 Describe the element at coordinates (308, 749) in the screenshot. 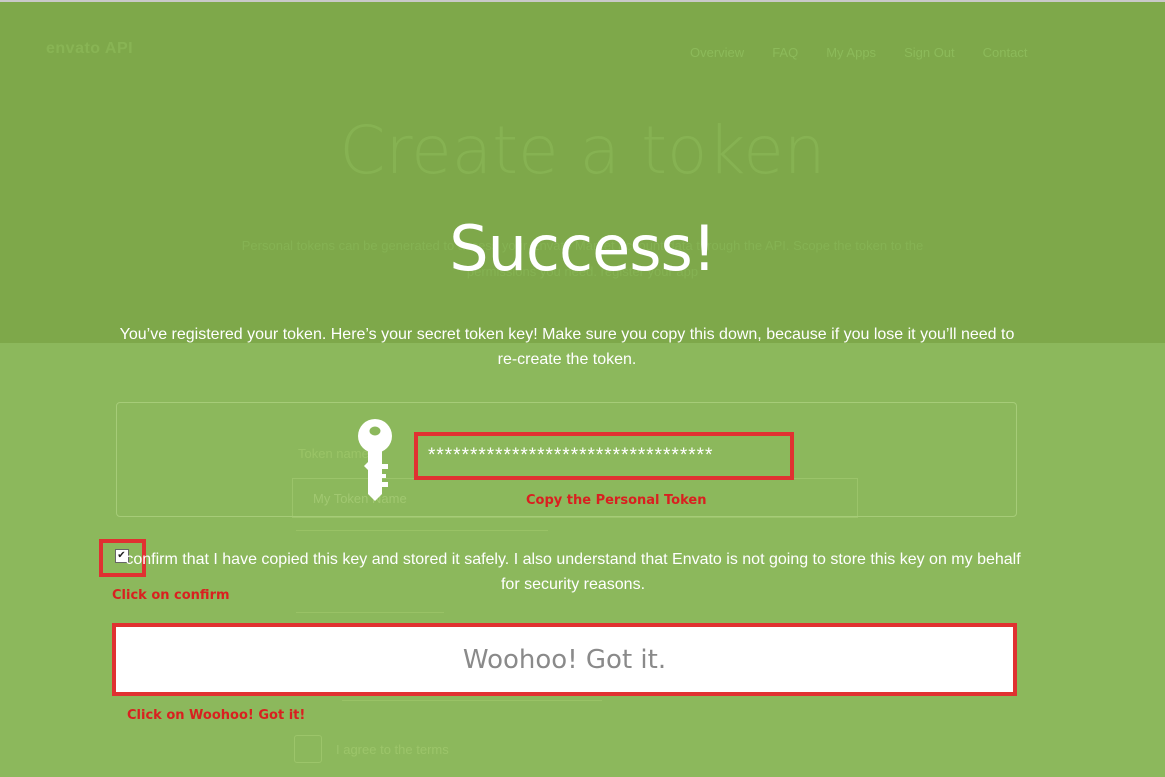

I see `background-checkbox` at that location.